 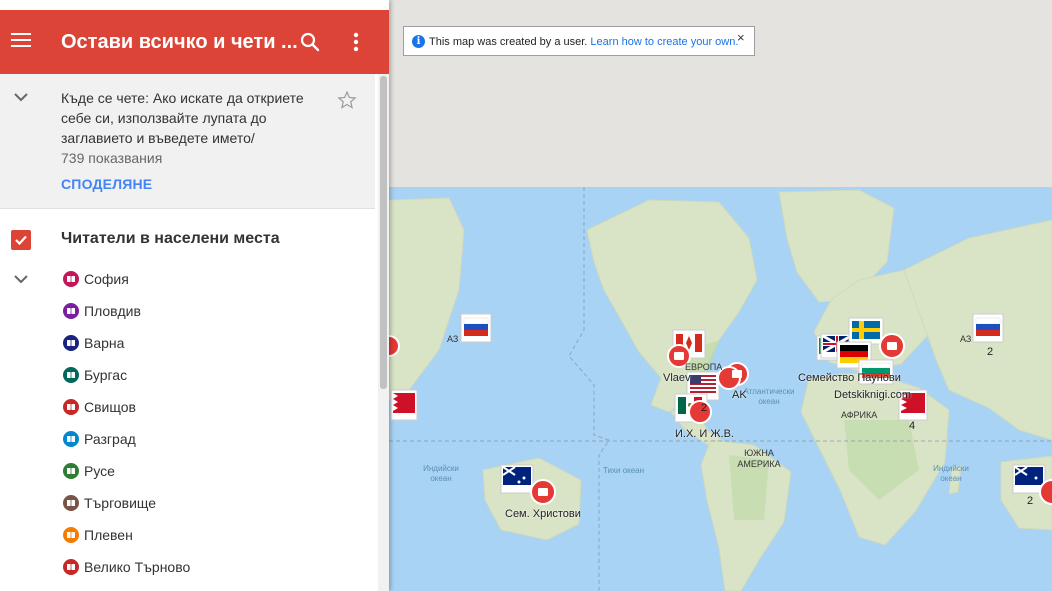 I want to click on layer-item-label: Разград, so click(x=110, y=439).